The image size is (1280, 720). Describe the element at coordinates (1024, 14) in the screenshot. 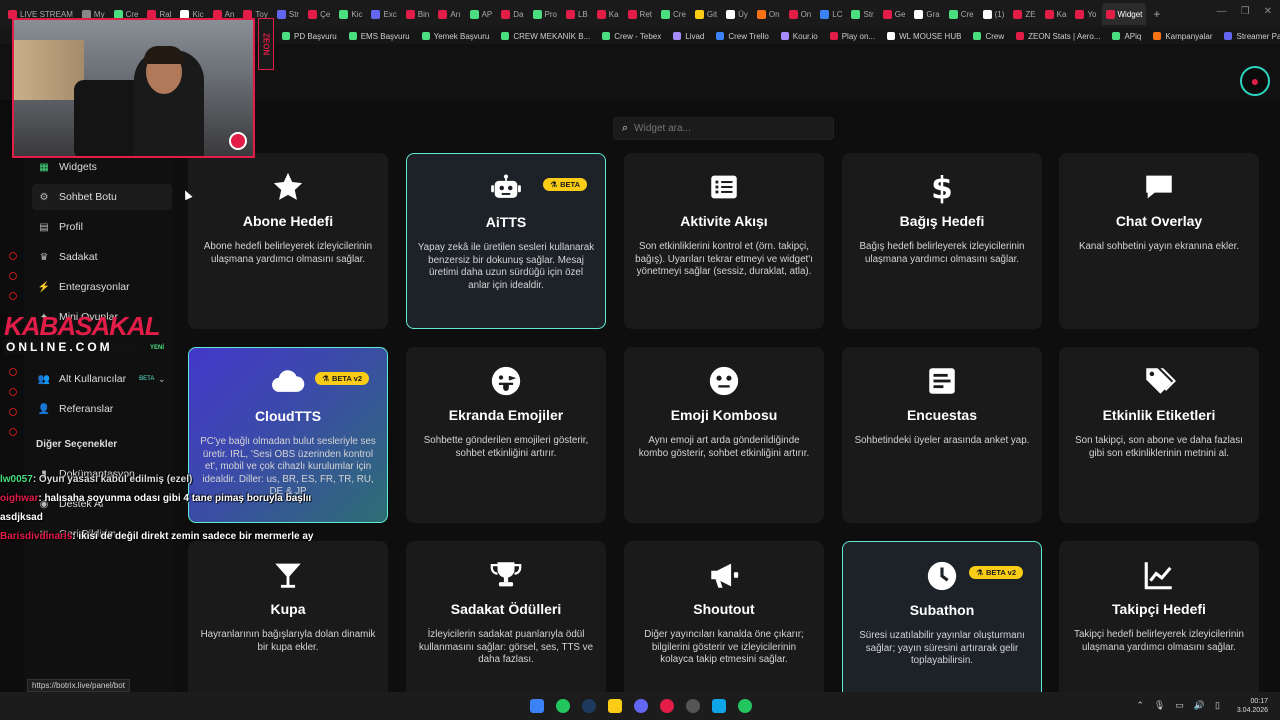

I see `browser-tab: ZE` at that location.